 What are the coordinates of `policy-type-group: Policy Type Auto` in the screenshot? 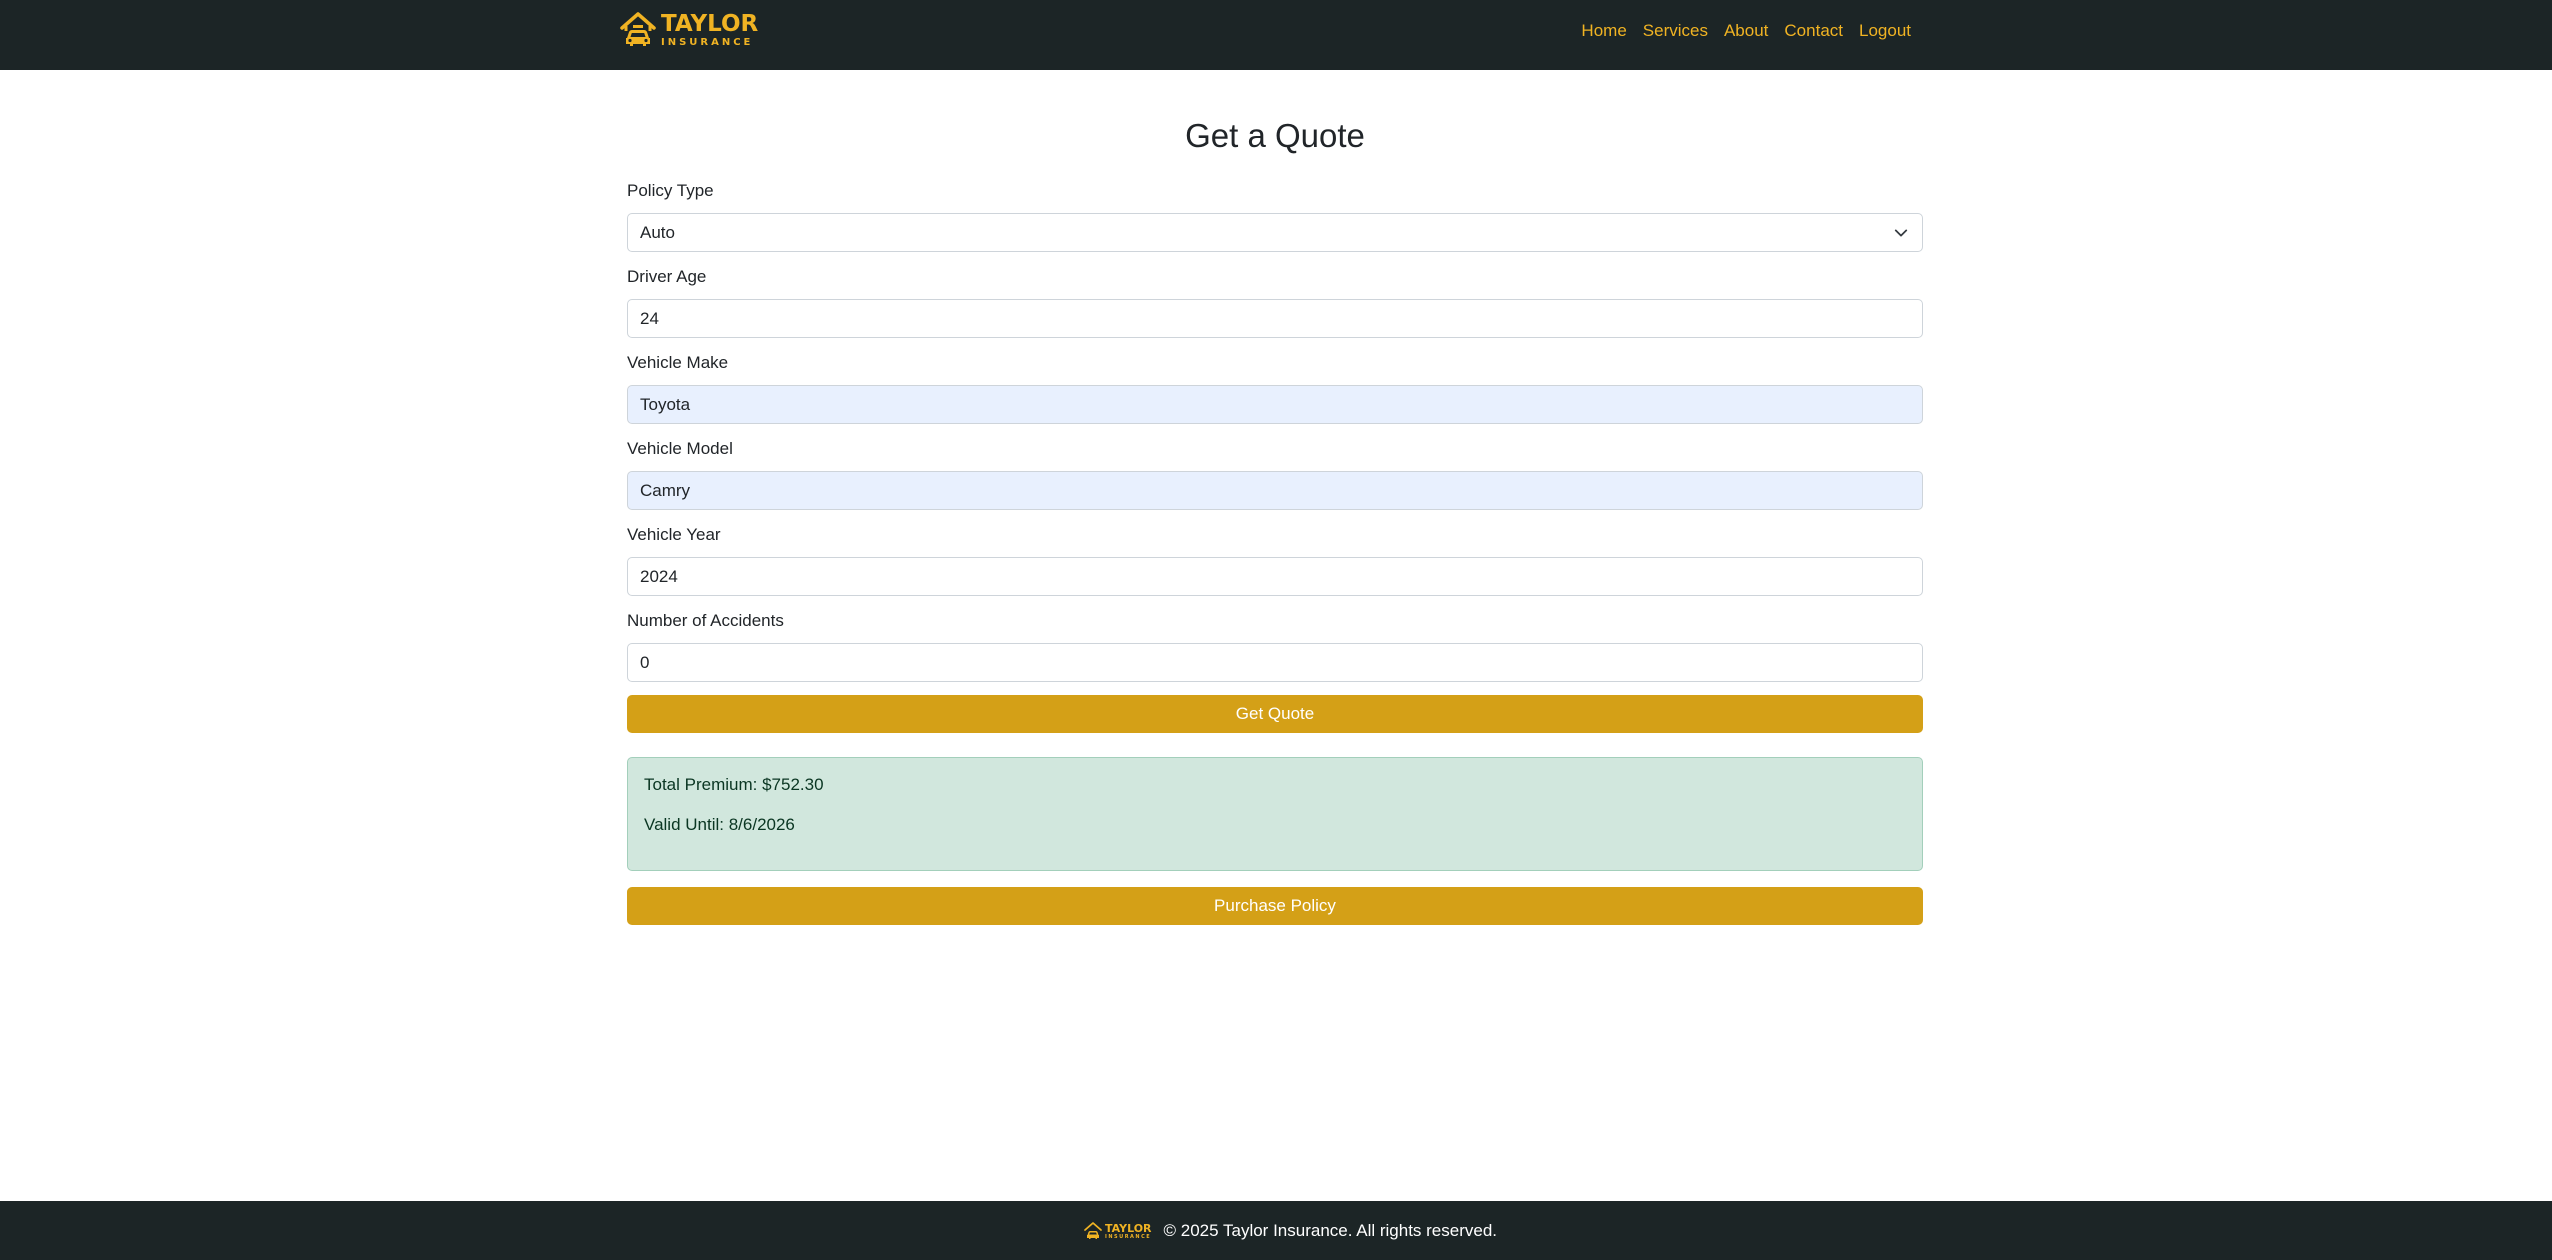 It's located at (1275, 216).